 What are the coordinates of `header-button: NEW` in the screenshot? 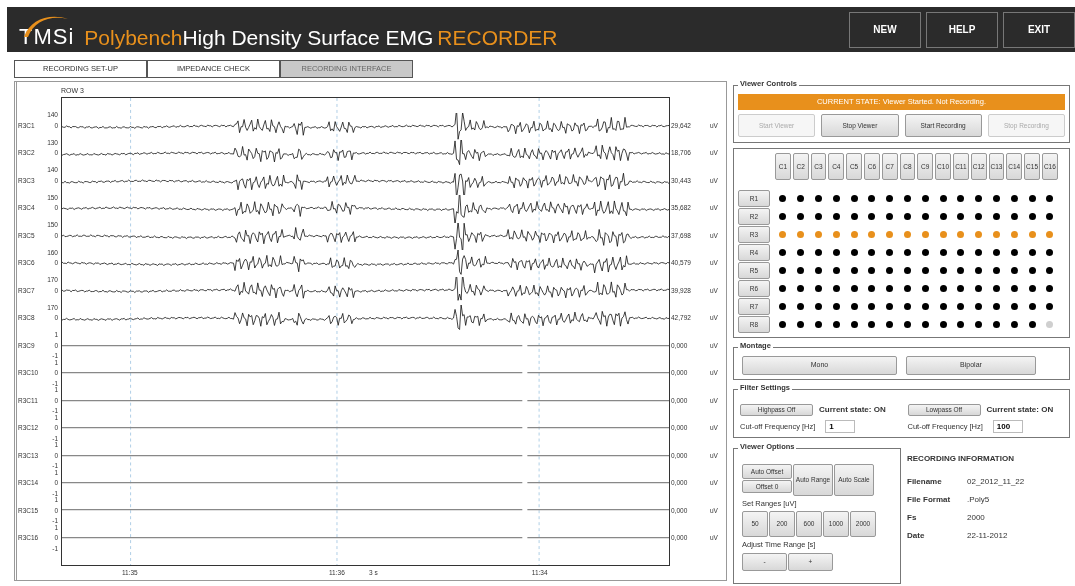 It's located at (885, 29).